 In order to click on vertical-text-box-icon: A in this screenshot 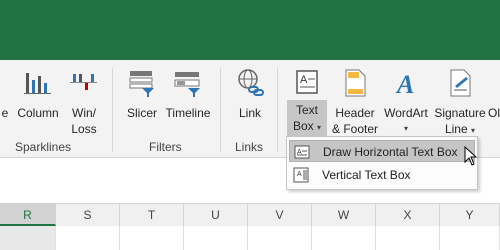, I will do `click(301, 175)`.